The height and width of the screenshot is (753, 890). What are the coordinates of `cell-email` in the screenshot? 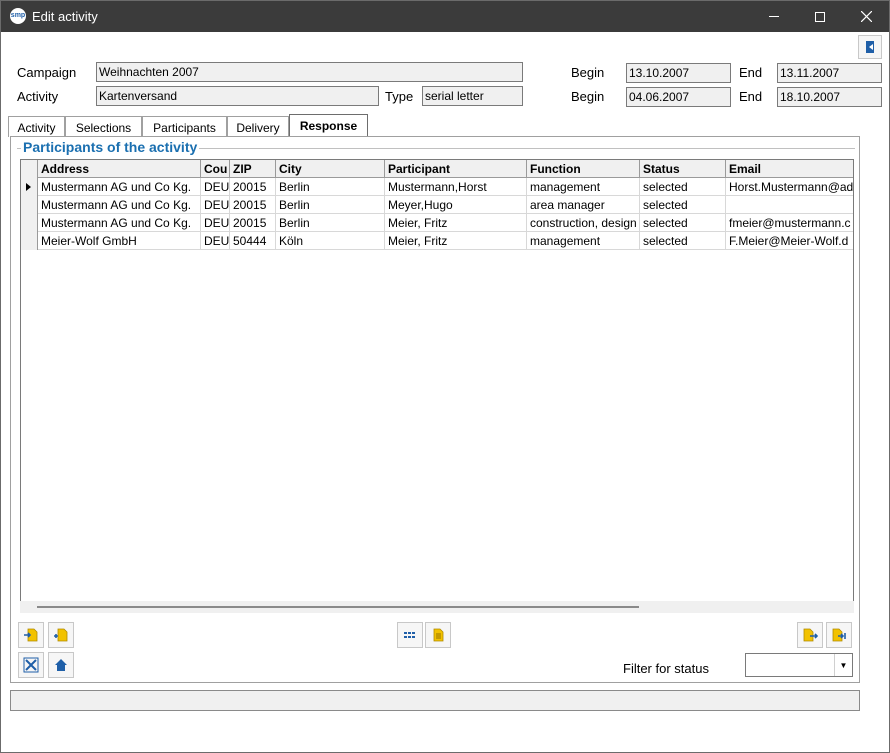 It's located at (789, 205).